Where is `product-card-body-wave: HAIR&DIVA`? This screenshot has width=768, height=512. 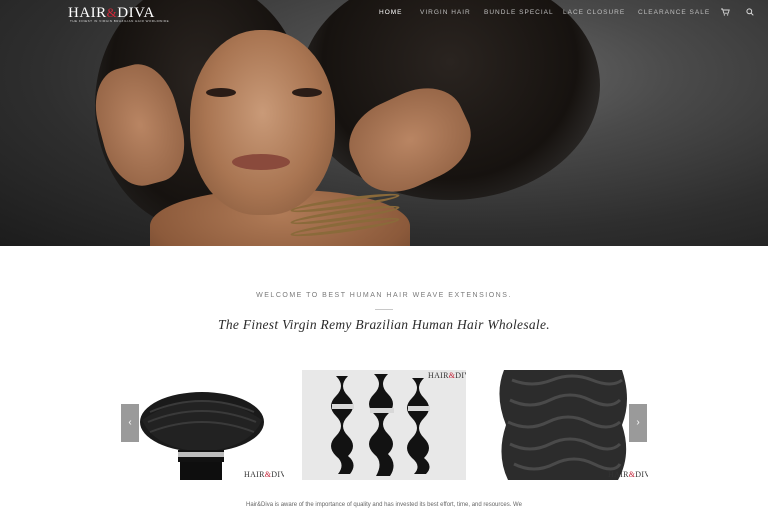
product-card-body-wave: HAIR&DIVA is located at coordinates (384, 425).